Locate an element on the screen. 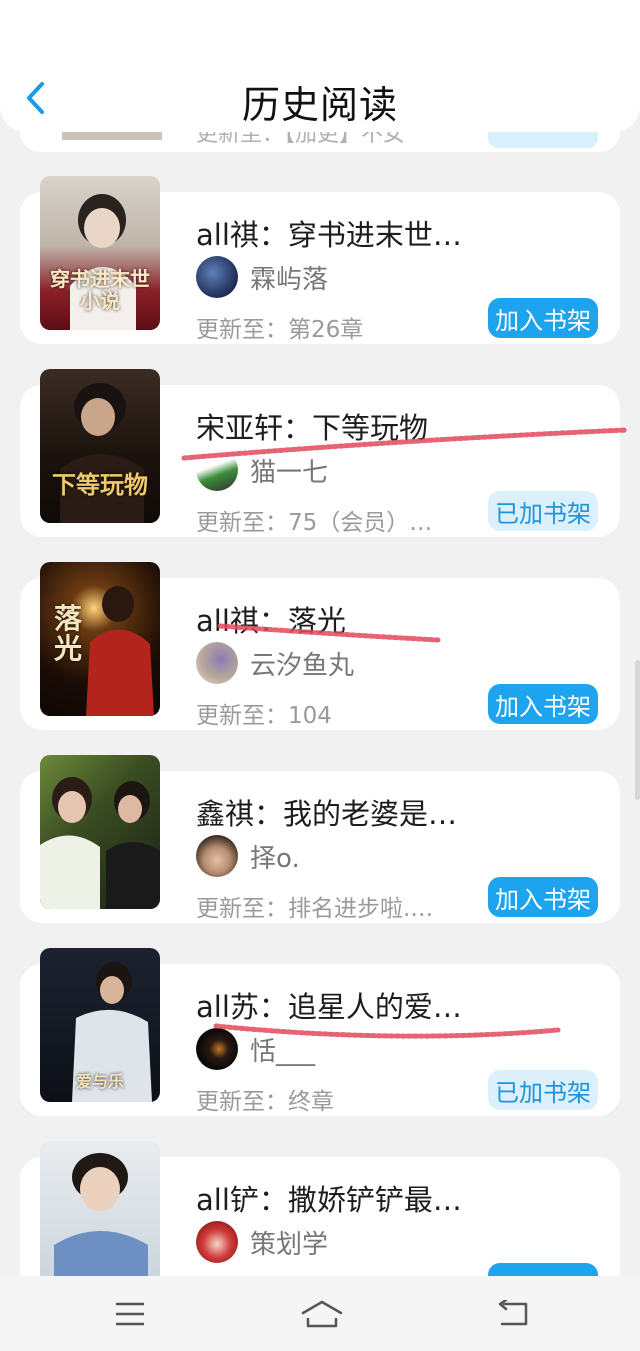 The width and height of the screenshot is (640, 1351). top-app-bar: 历史阅读 is located at coordinates (320, 66).